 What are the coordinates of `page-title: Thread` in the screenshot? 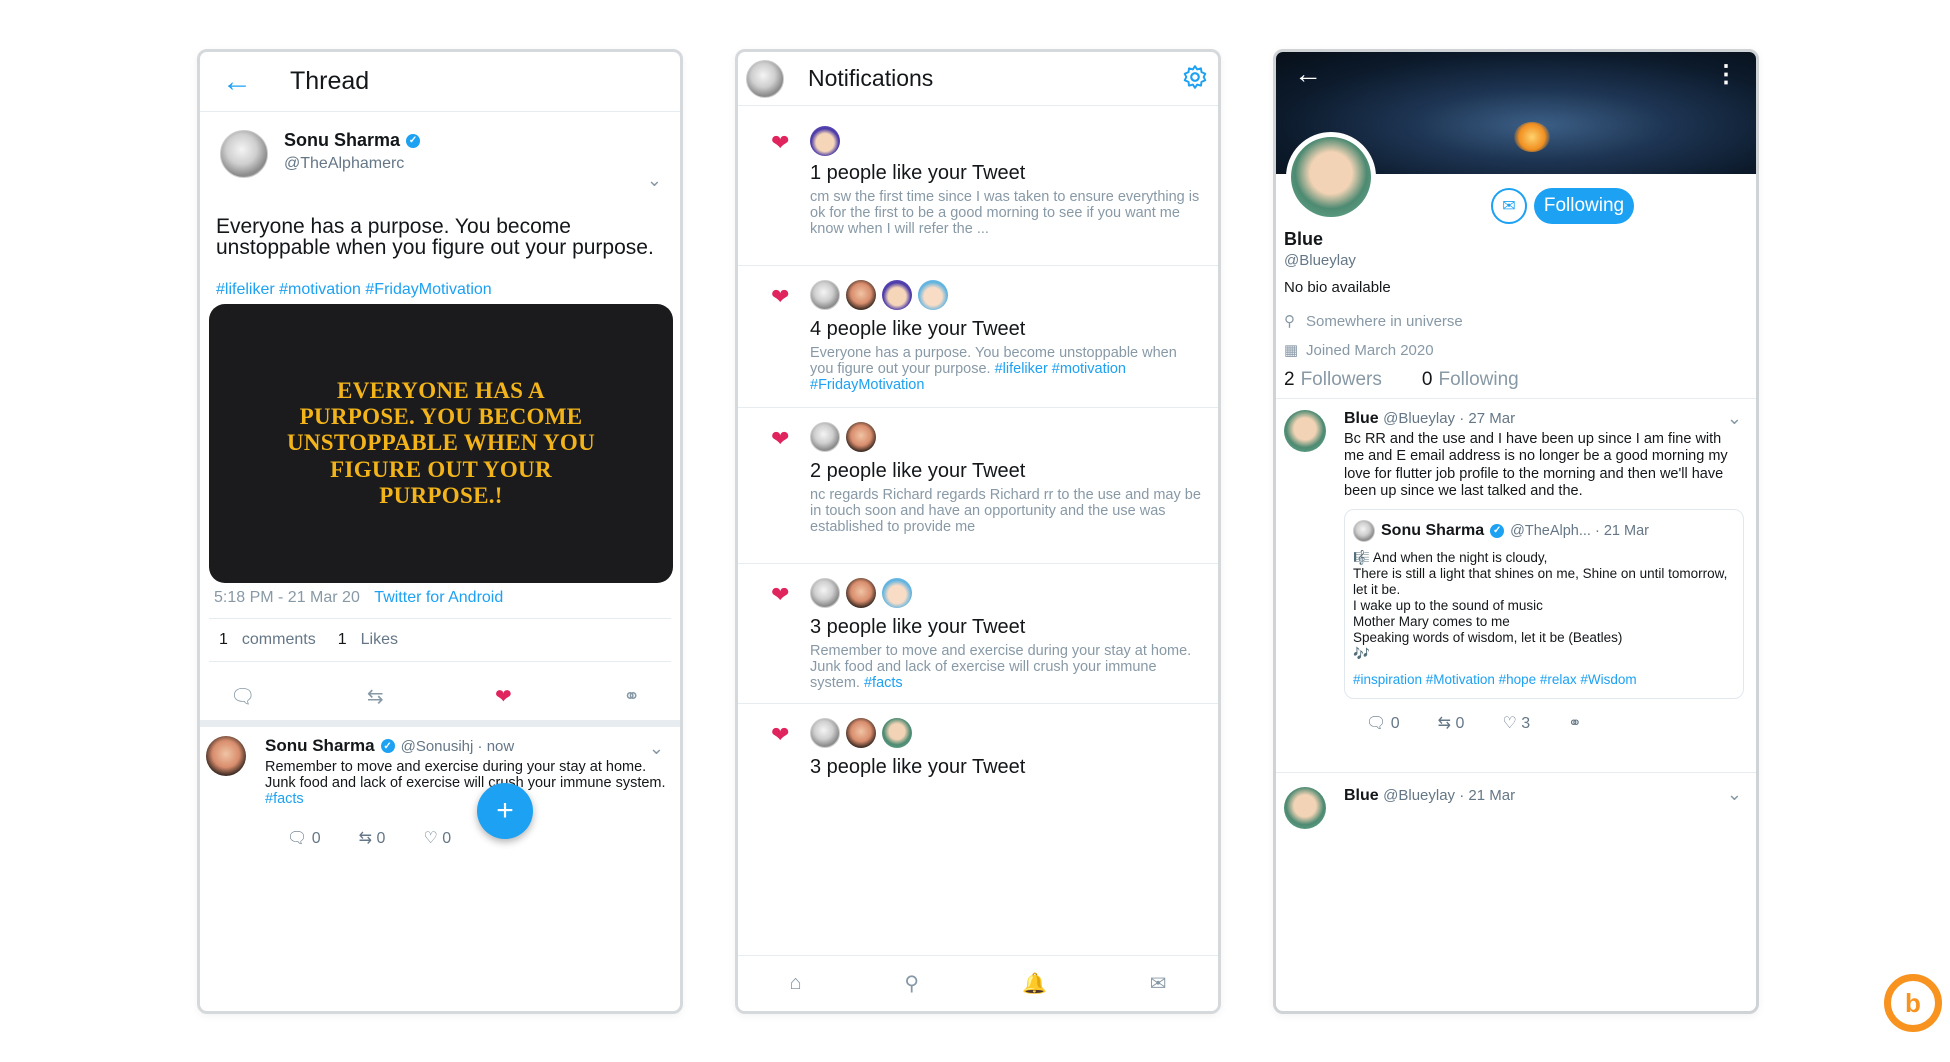 It's located at (330, 81).